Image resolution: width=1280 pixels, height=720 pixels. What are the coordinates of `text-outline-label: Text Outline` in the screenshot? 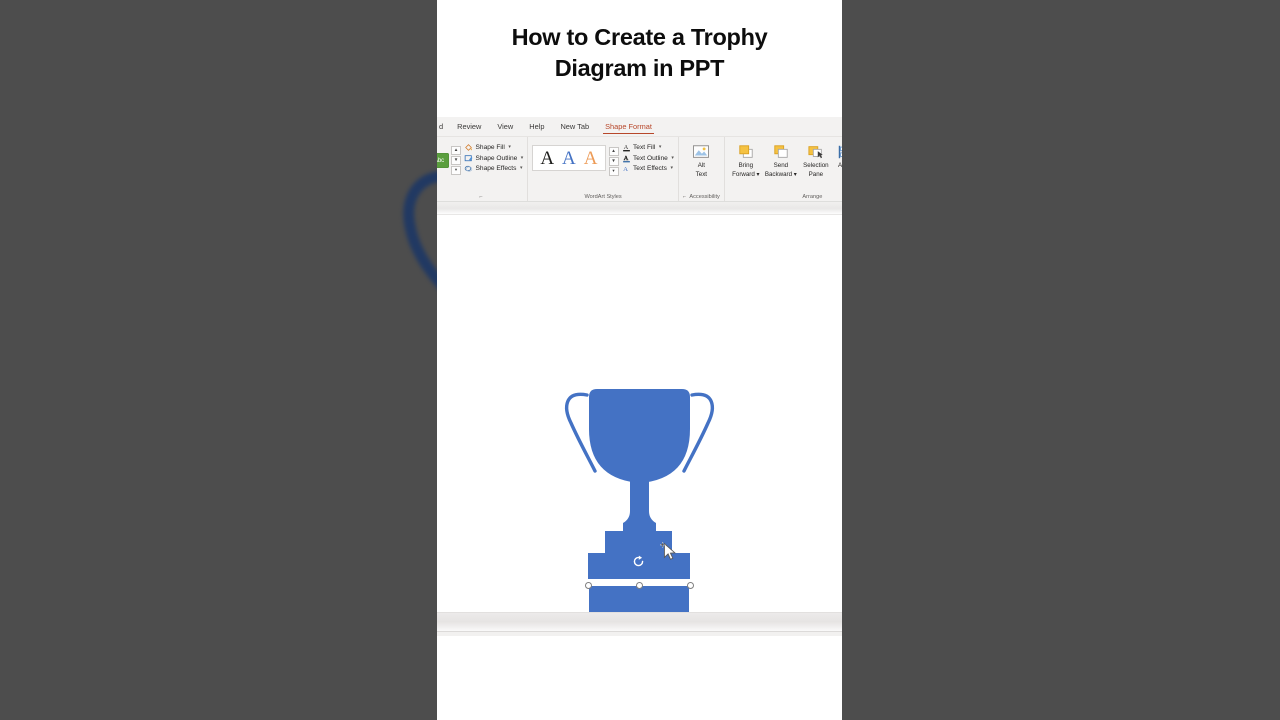 It's located at (650, 158).